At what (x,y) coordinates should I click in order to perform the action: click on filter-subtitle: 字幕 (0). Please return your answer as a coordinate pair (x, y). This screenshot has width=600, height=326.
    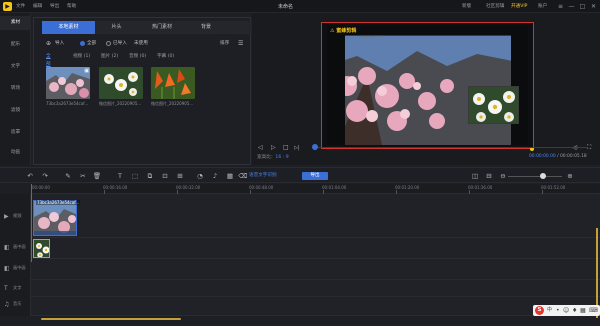
    Looking at the image, I should click on (165, 57).